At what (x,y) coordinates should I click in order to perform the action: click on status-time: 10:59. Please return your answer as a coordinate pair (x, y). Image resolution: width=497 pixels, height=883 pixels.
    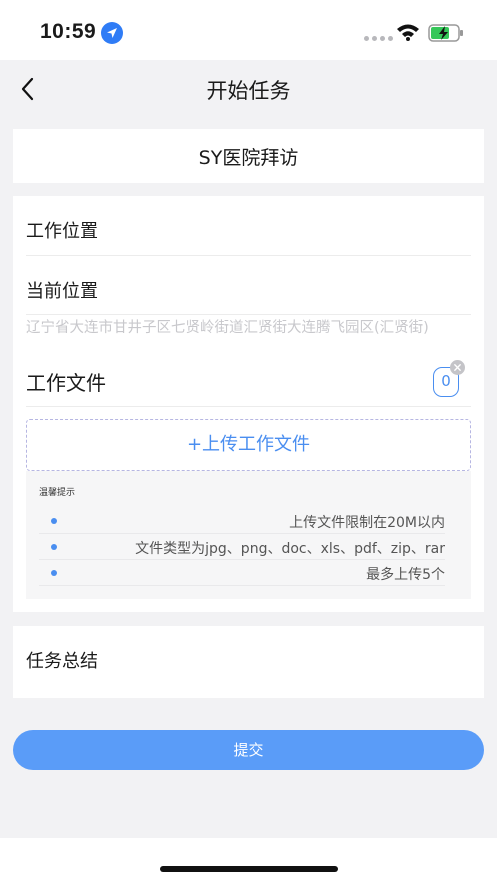
    Looking at the image, I should click on (68, 31).